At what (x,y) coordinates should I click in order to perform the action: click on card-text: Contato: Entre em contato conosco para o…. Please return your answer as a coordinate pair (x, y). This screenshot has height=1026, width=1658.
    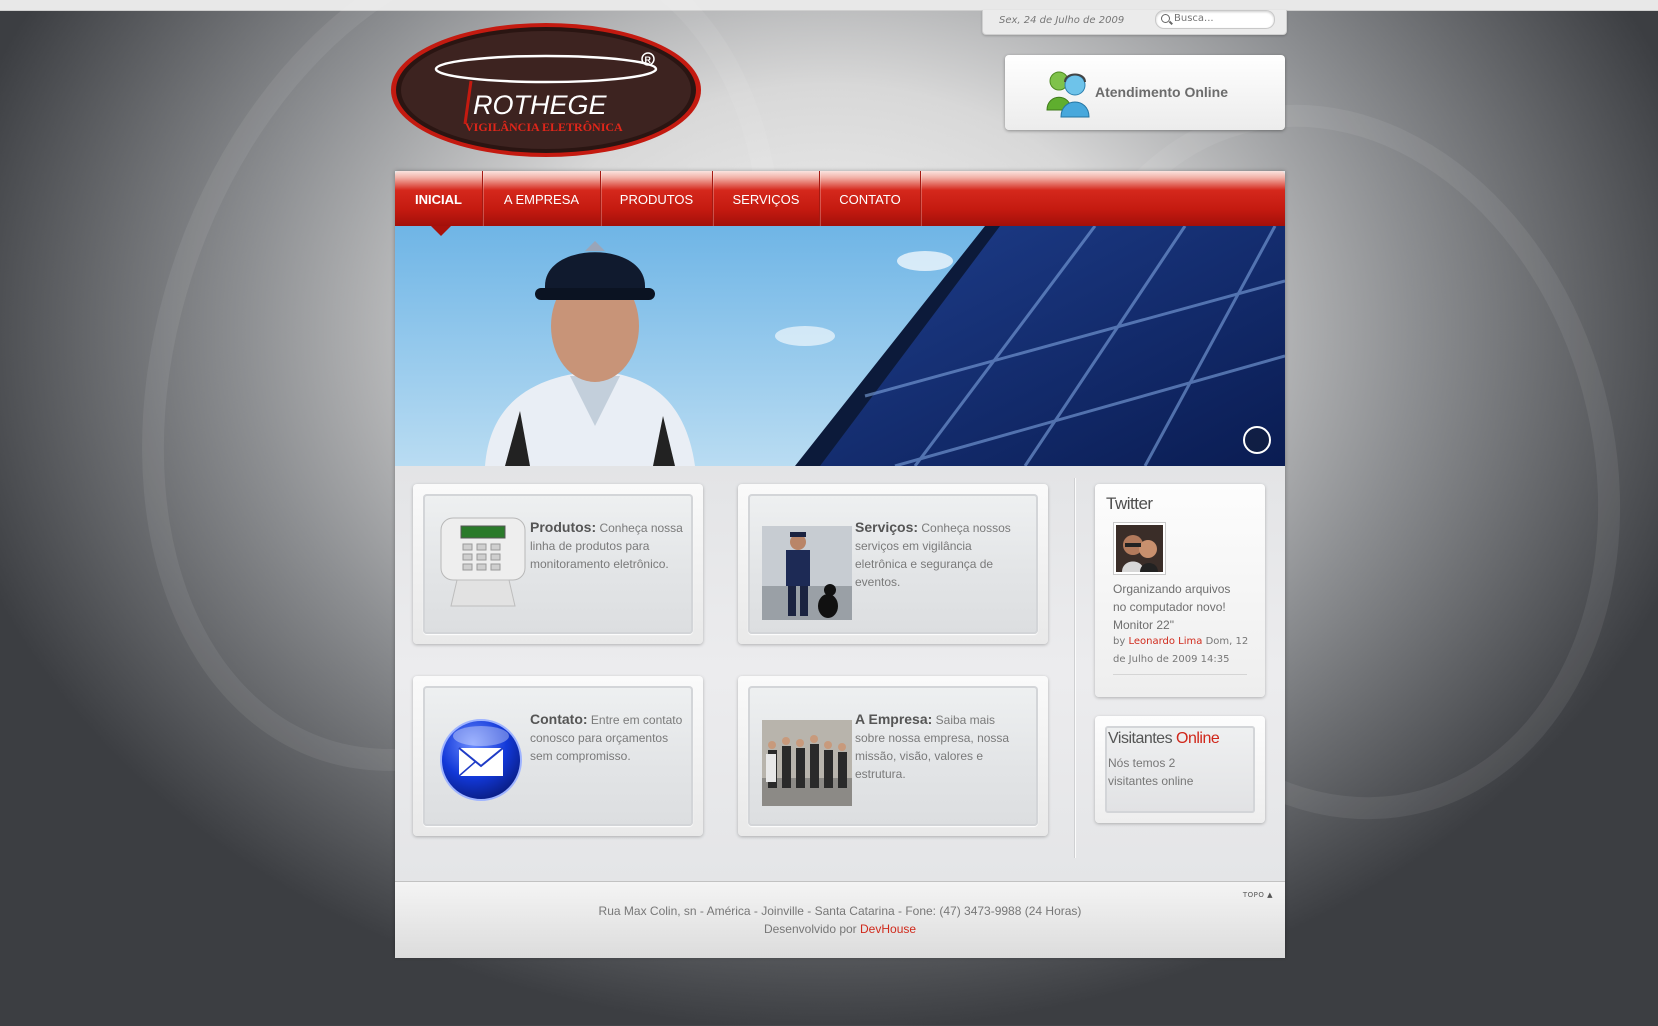
    Looking at the image, I should click on (609, 737).